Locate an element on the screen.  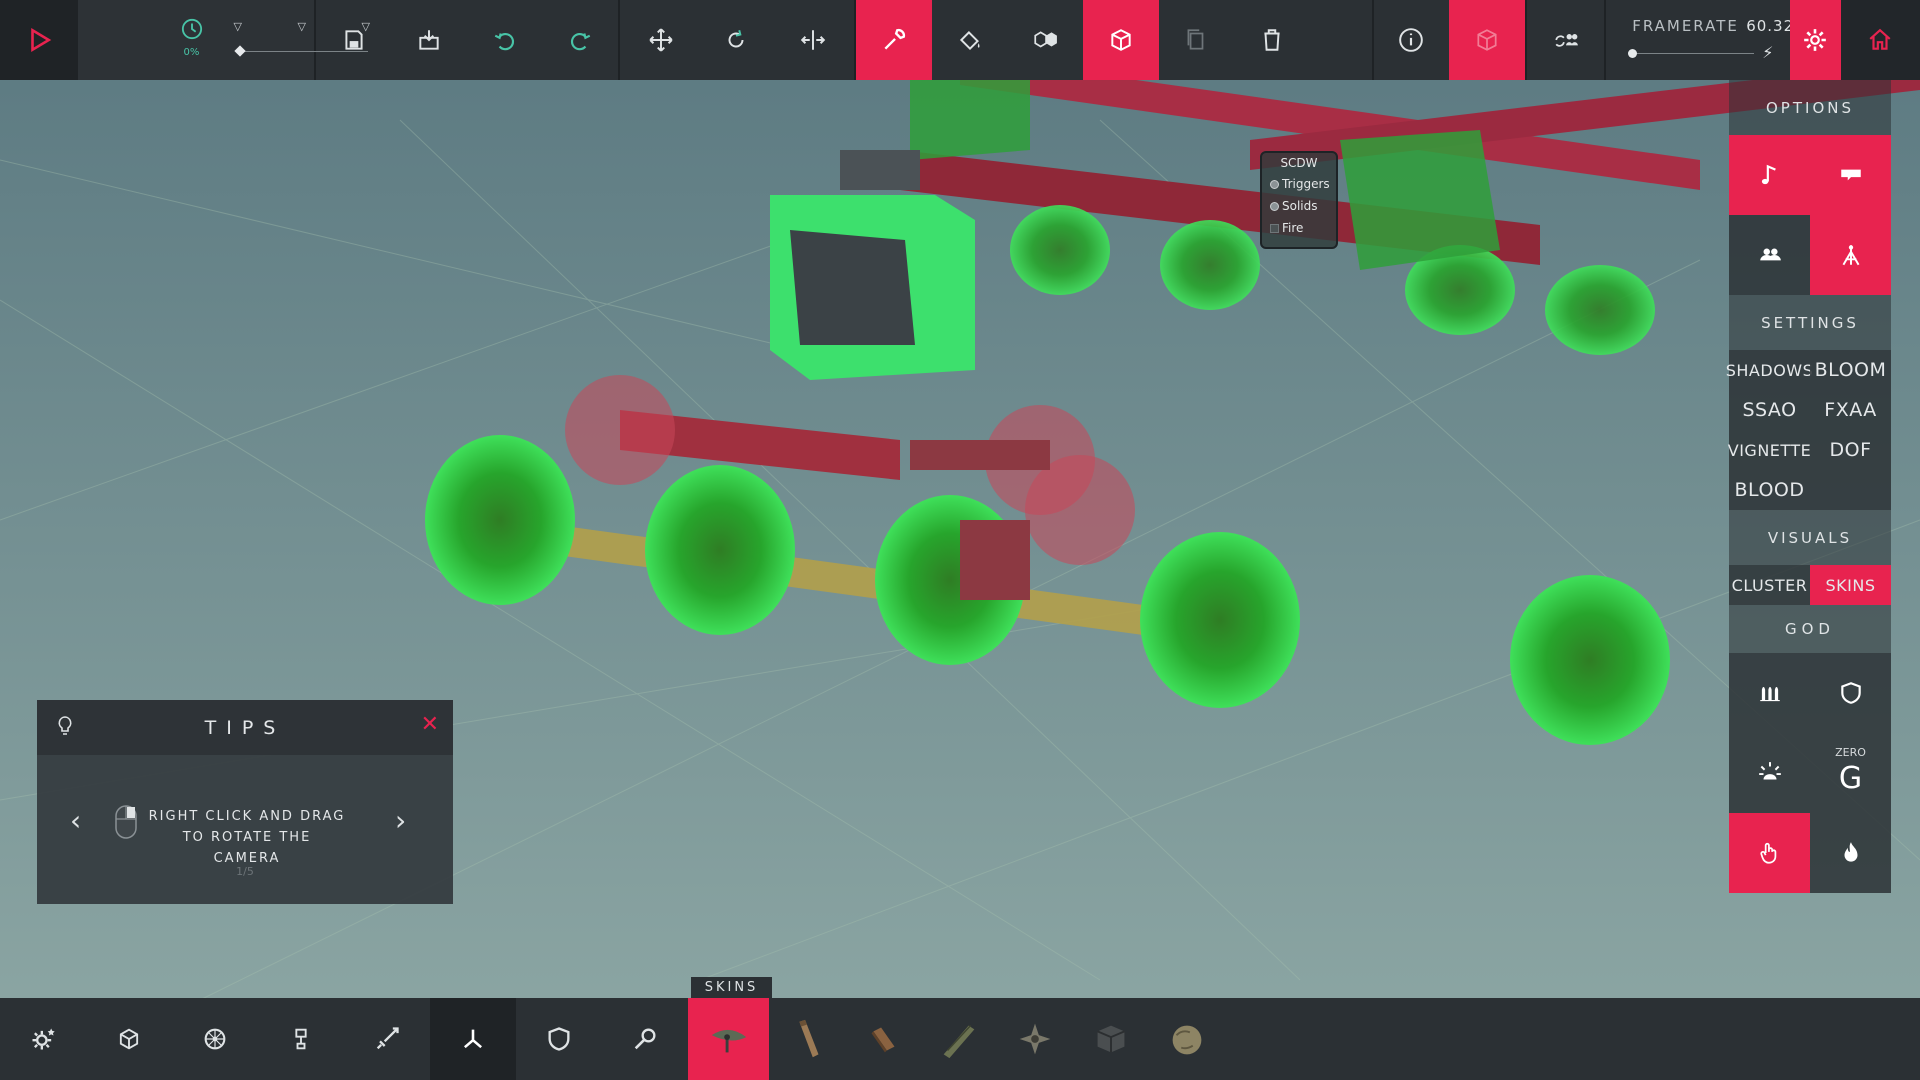
boundaries-icon is located at coordinates (1046, 39).